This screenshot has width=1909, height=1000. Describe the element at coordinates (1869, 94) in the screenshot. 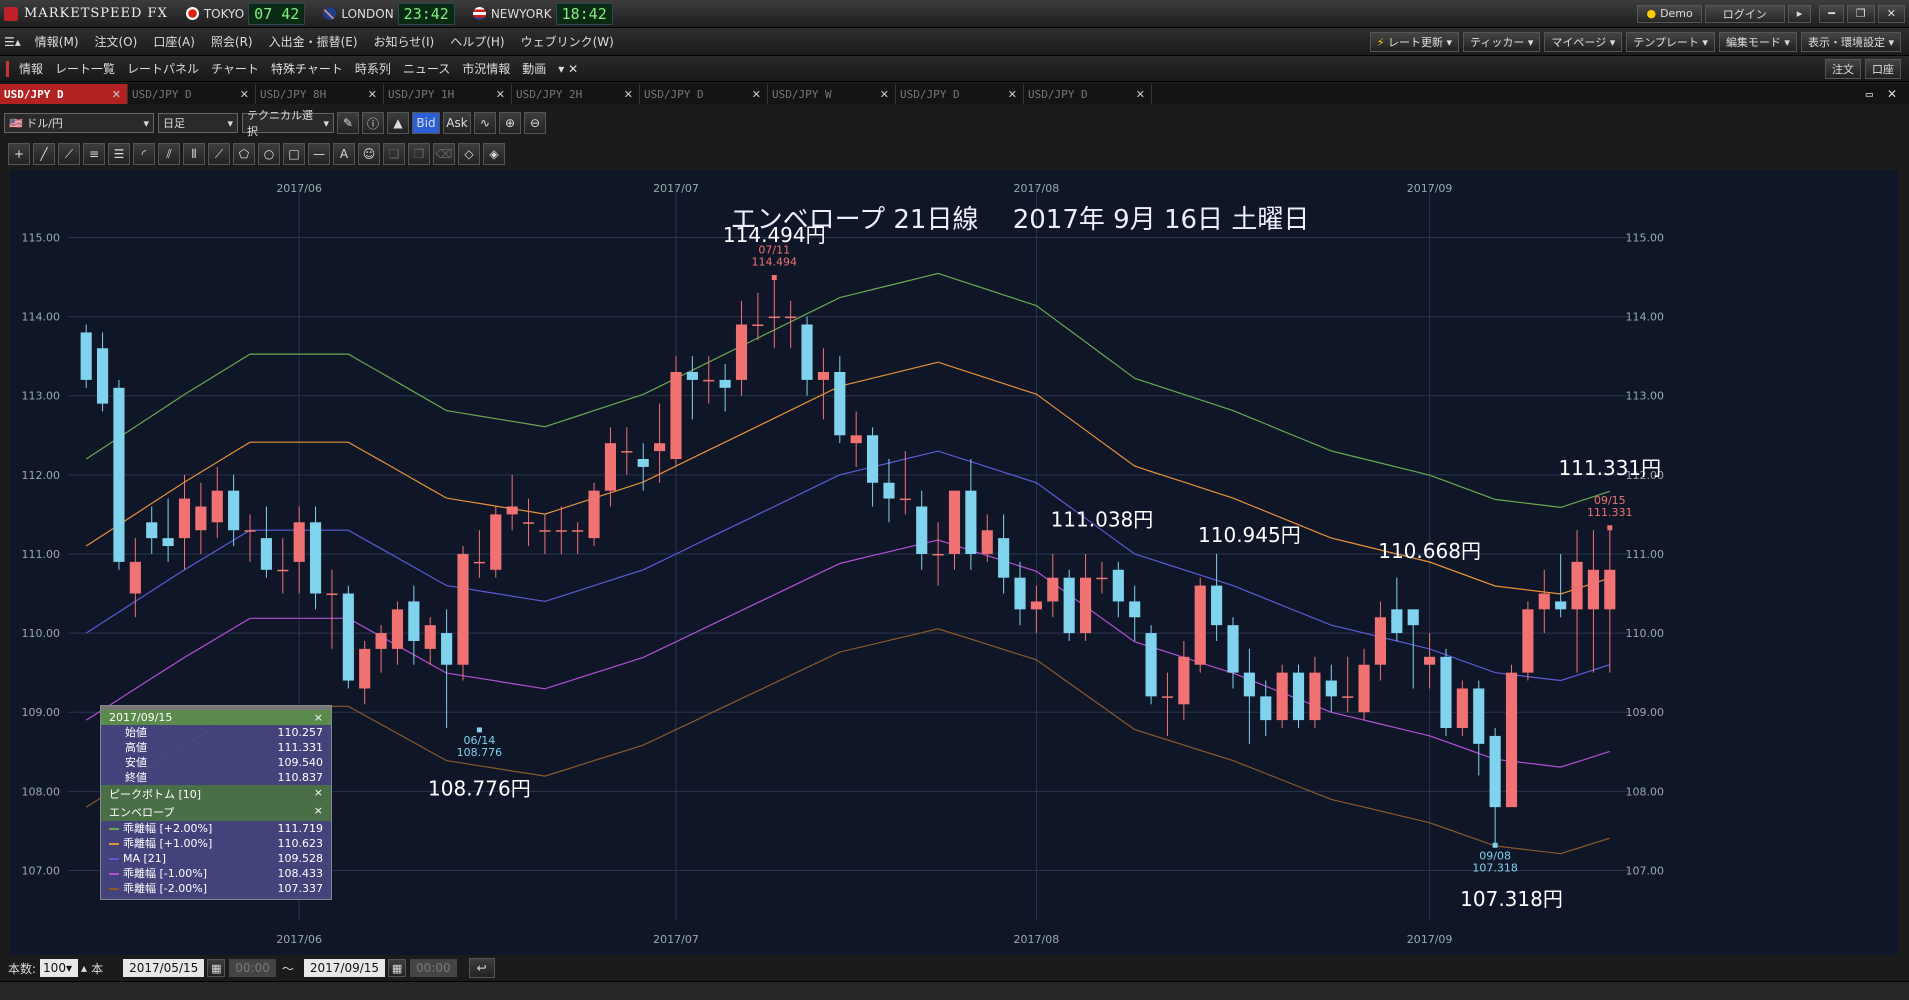

I see `popout-icon: ▭` at that location.